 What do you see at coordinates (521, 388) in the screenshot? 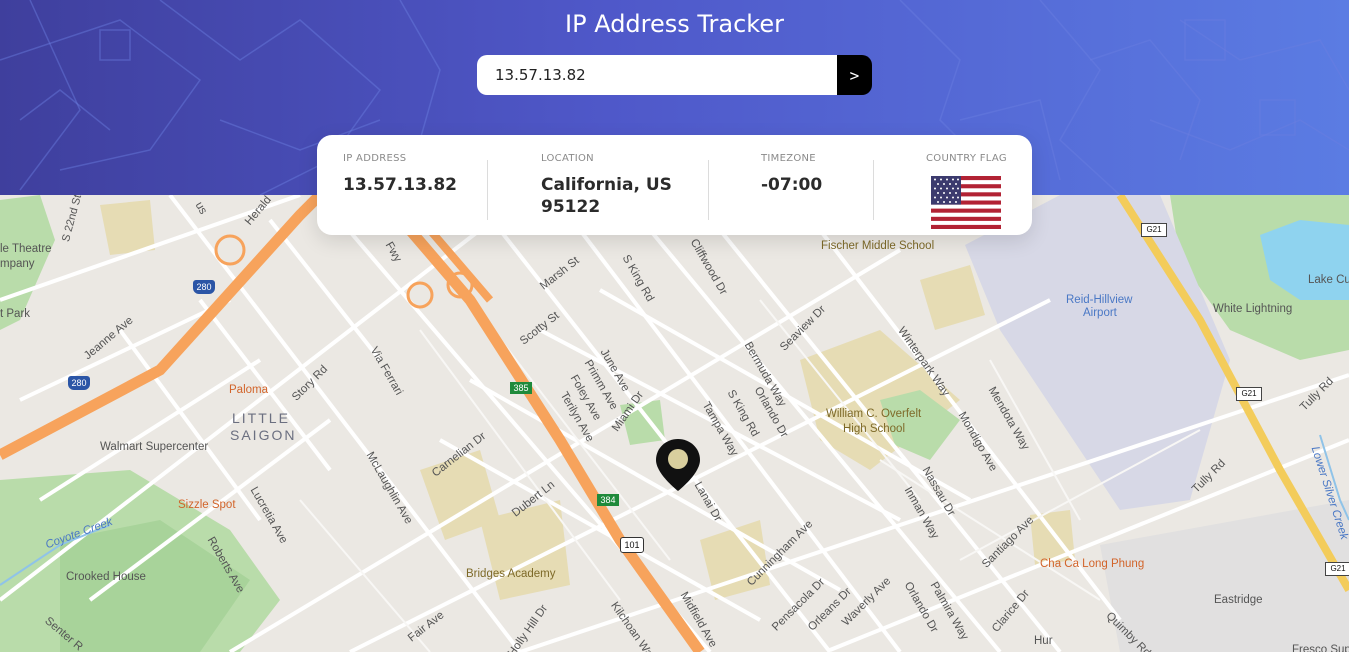
I see `route-385-shield: 385` at bounding box center [521, 388].